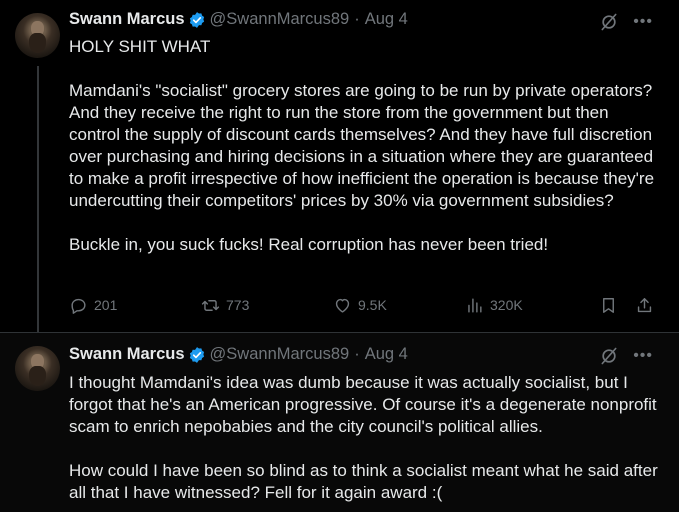 Image resolution: width=679 pixels, height=512 pixels. Describe the element at coordinates (225, 305) in the screenshot. I see `repost-button: 773` at that location.